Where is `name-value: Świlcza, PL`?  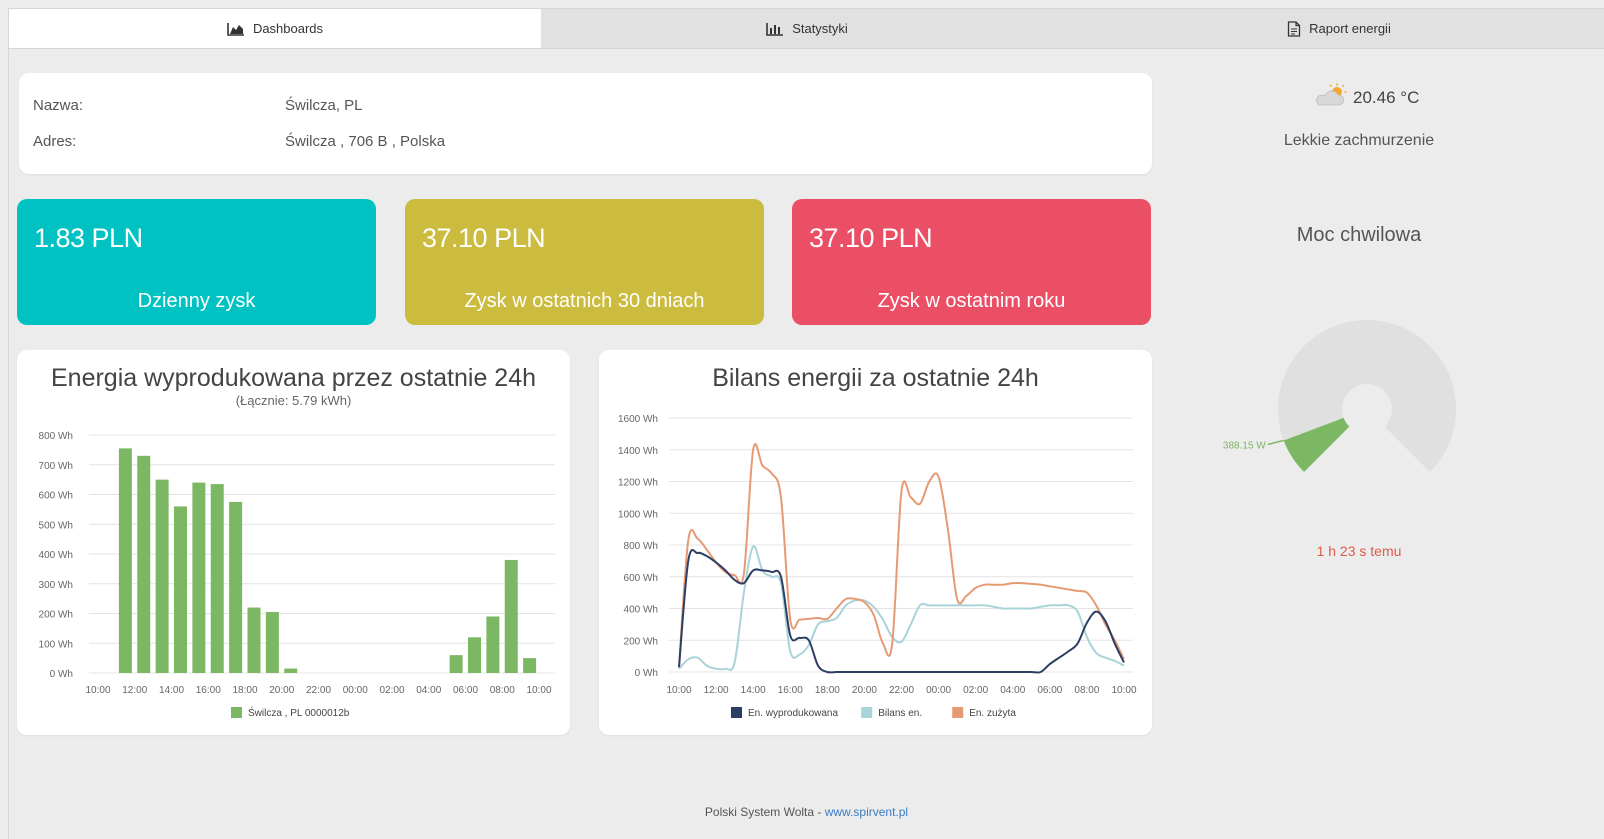
name-value: Świlcza, PL is located at coordinates (324, 105).